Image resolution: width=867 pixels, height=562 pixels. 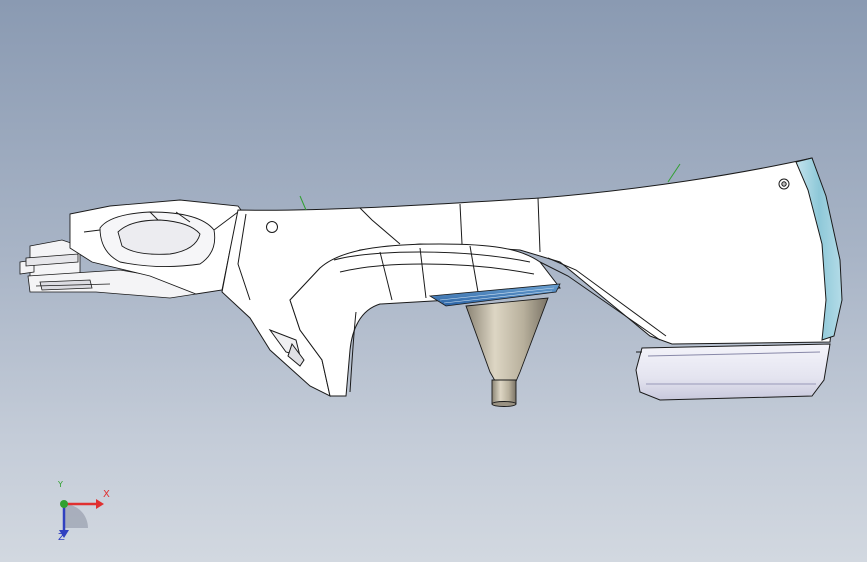 I want to click on coordinate-triad: X Y Z, so click(x=84, y=515).